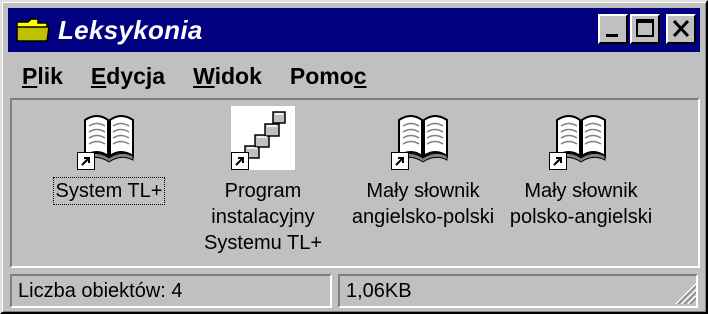 The width and height of the screenshot is (708, 314). I want to click on icon-label: Mały słownik polsko-angielski, so click(581, 204).